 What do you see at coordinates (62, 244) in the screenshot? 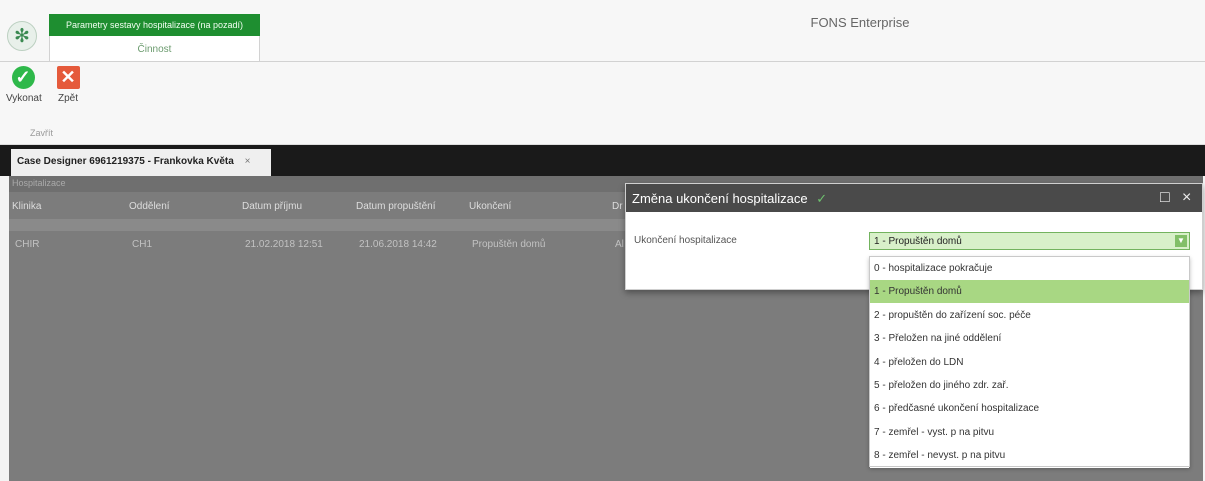
I see `grid-cell-clinic: CHIR` at bounding box center [62, 244].